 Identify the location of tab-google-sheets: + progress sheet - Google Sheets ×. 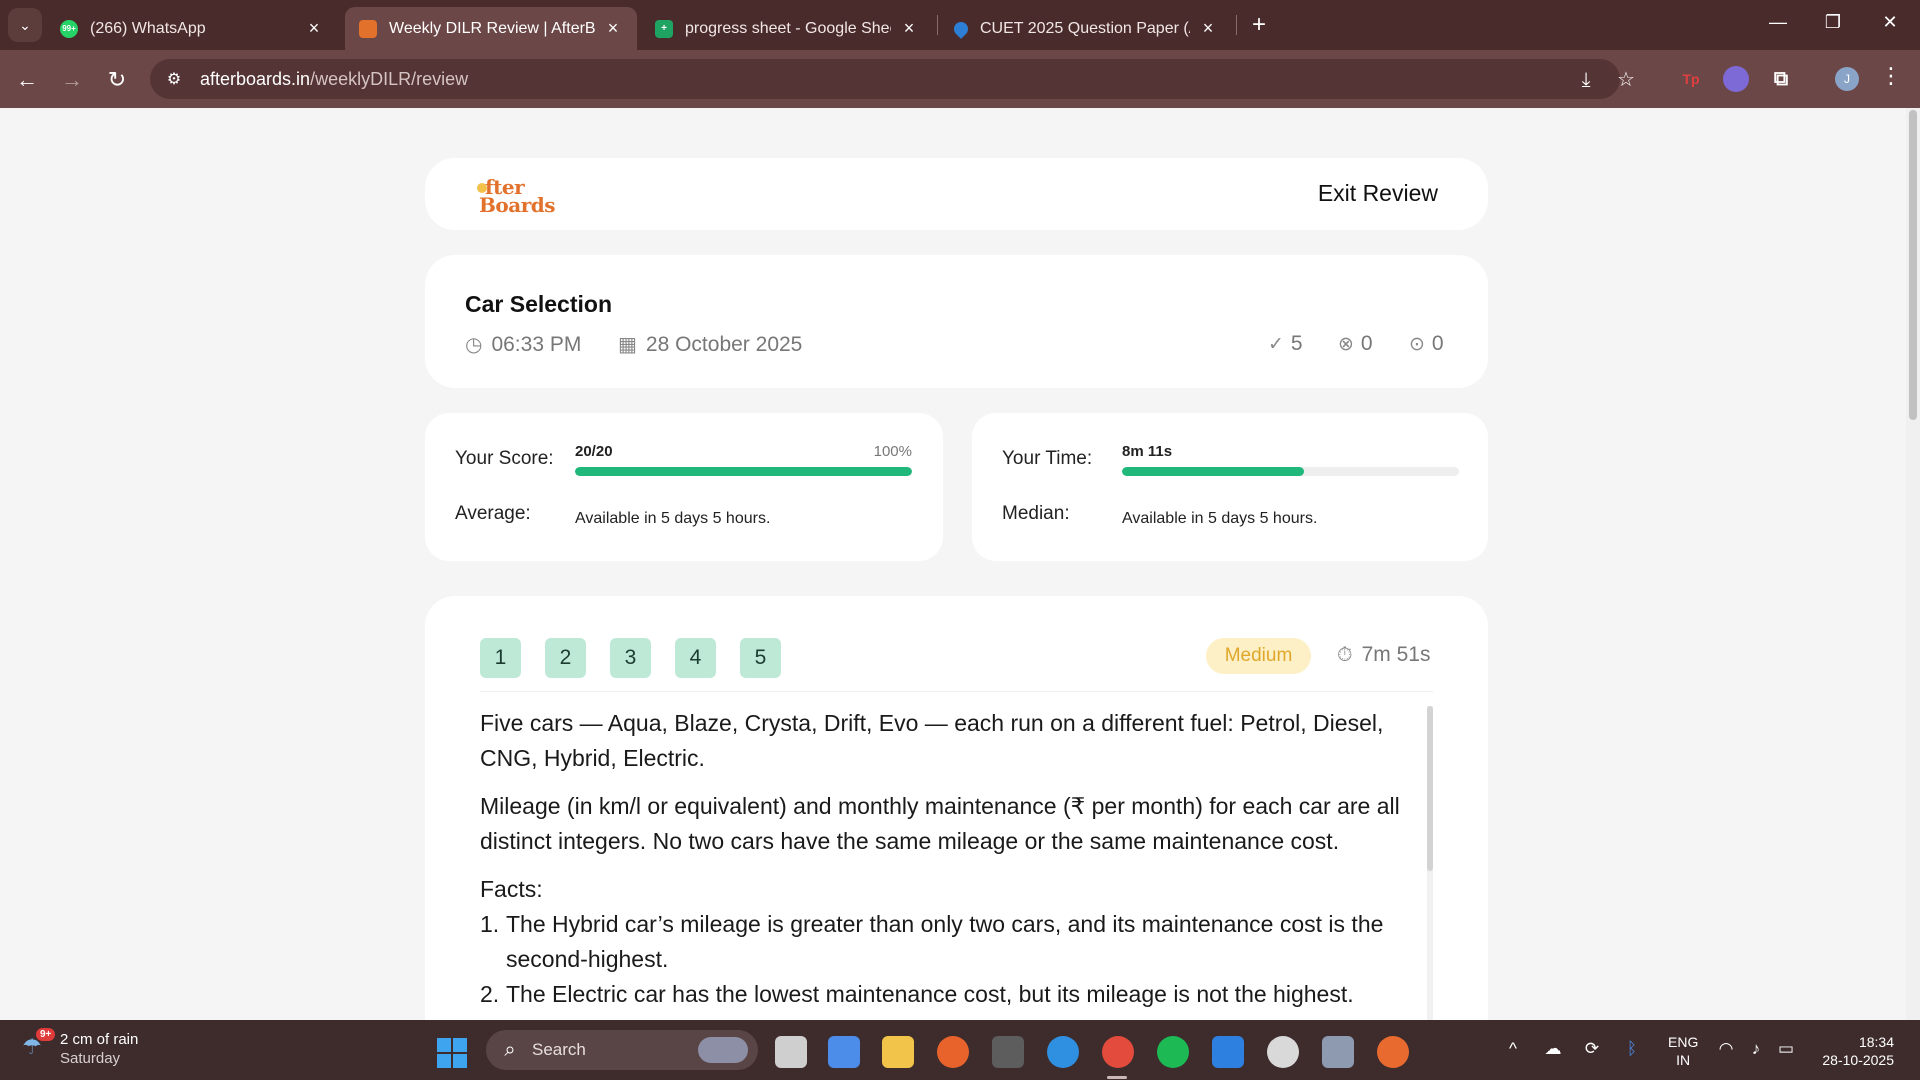
(787, 28).